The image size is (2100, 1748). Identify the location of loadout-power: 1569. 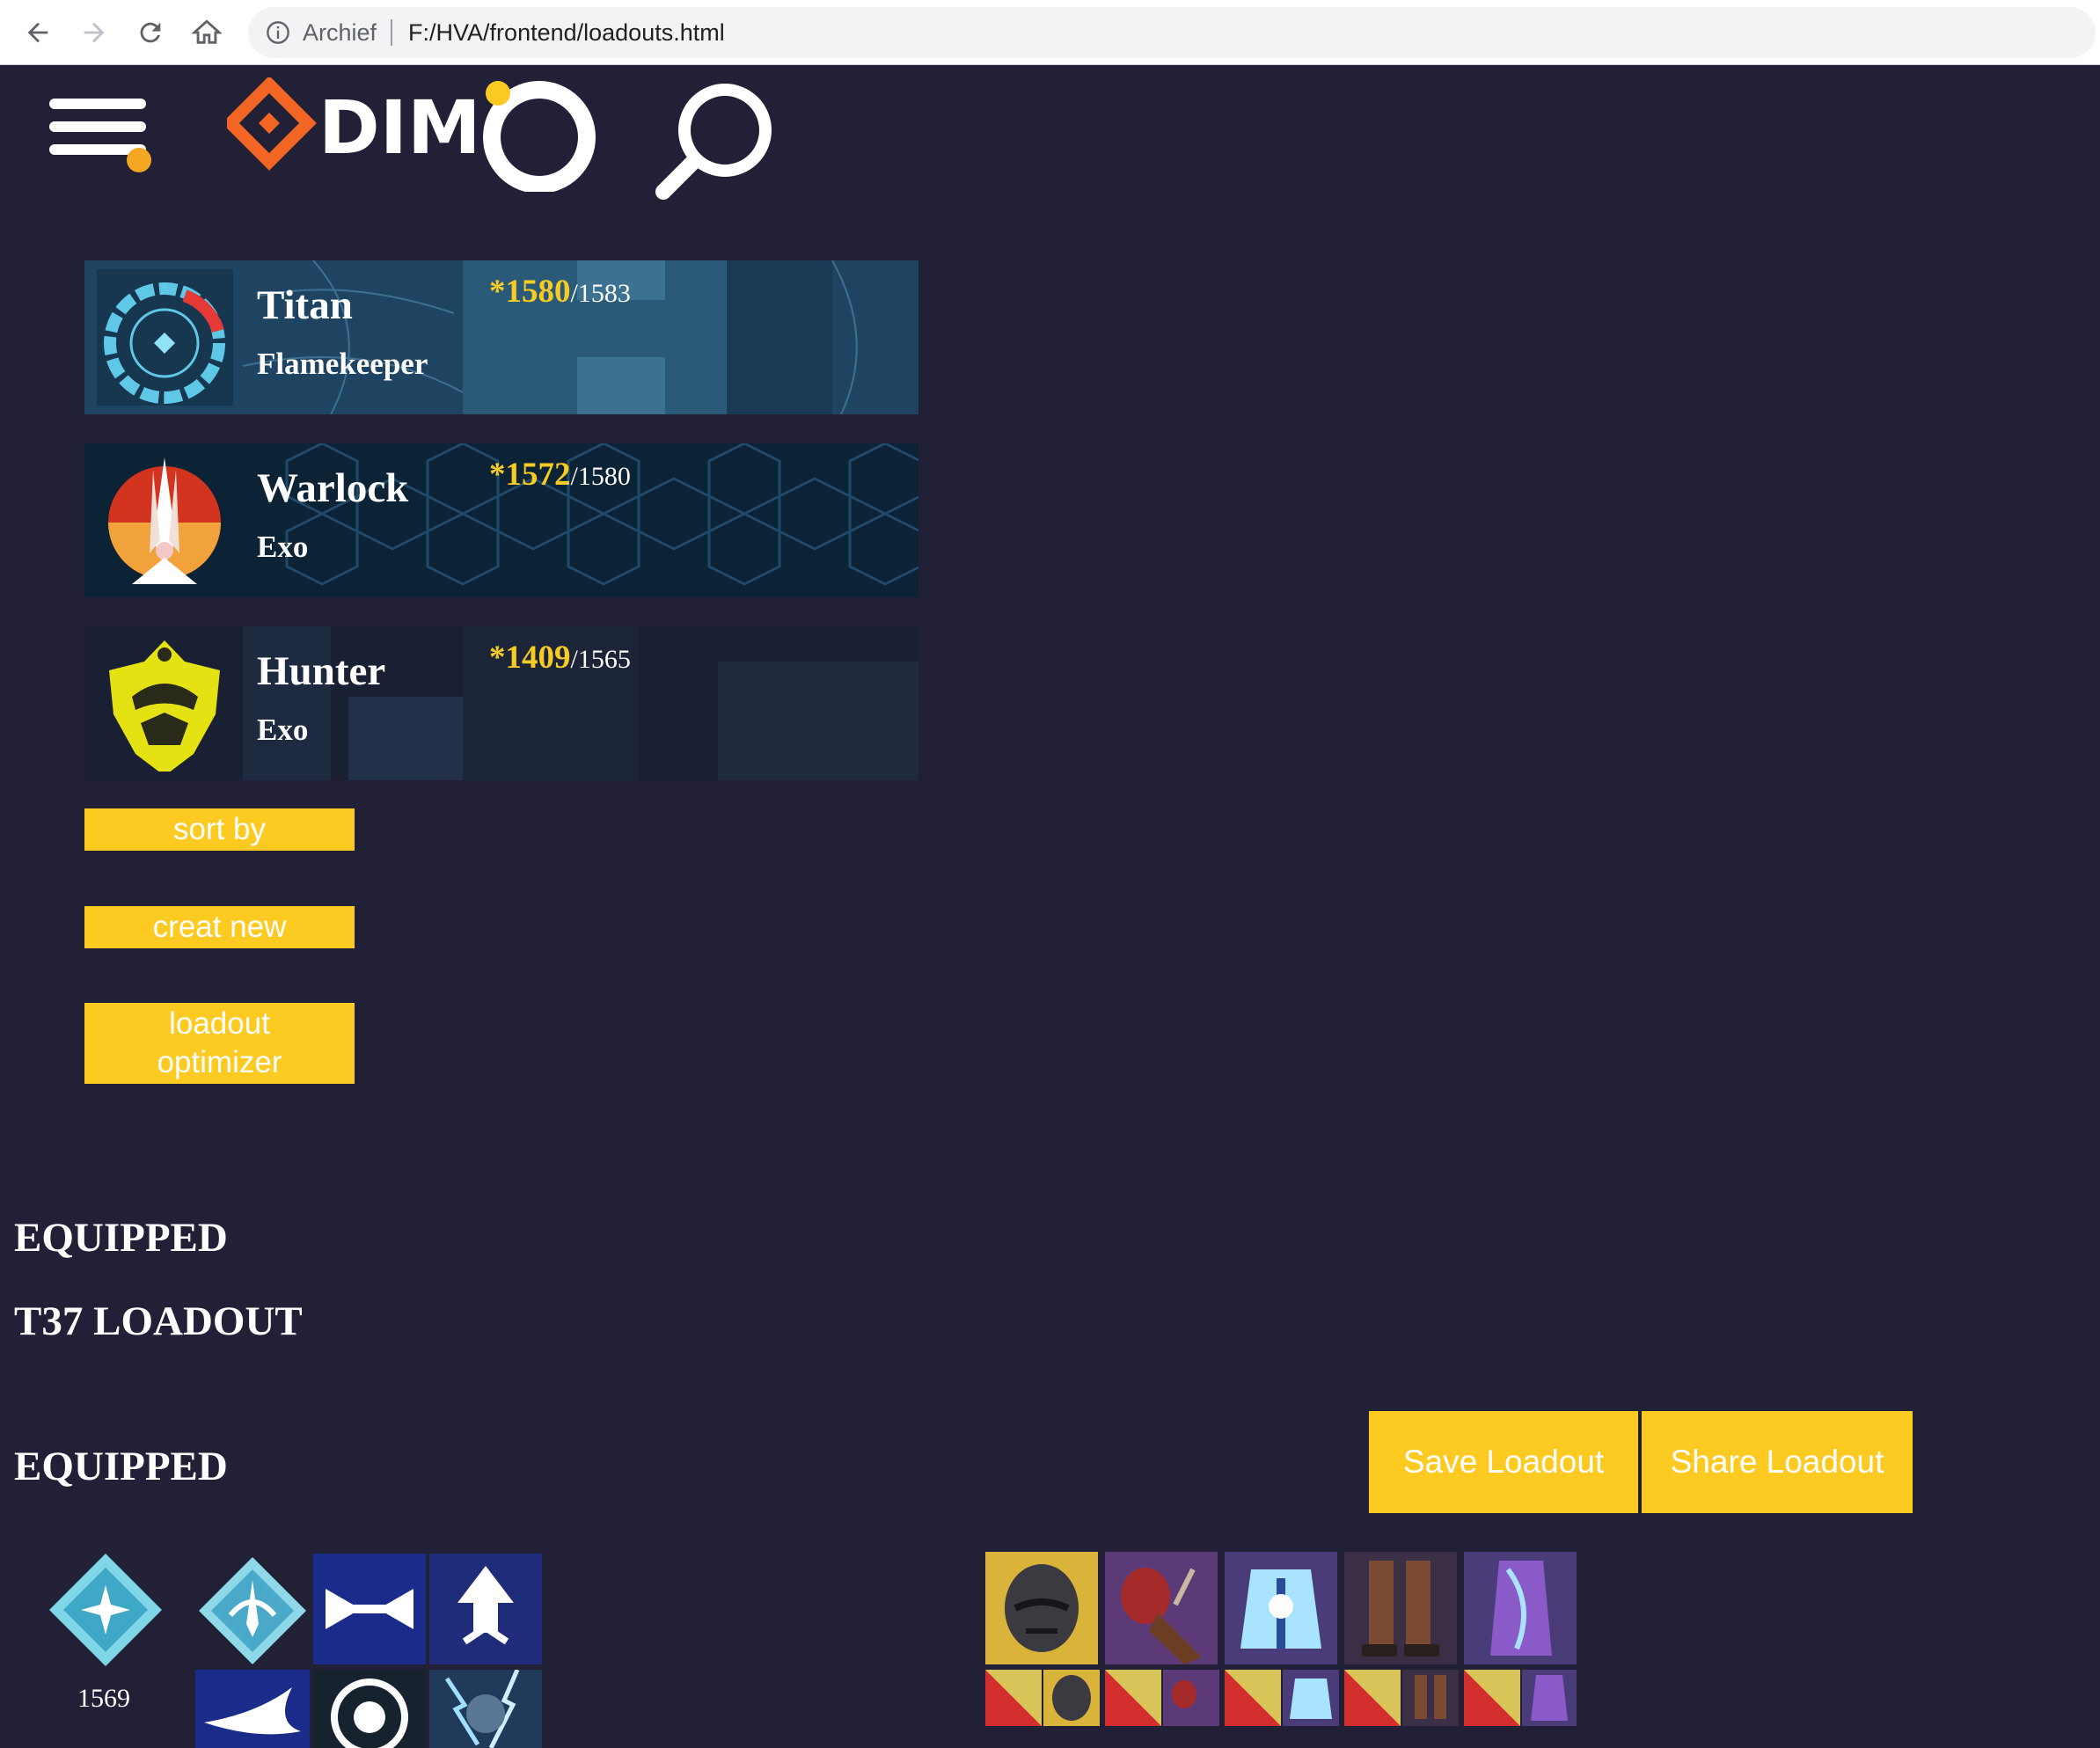
(104, 1698).